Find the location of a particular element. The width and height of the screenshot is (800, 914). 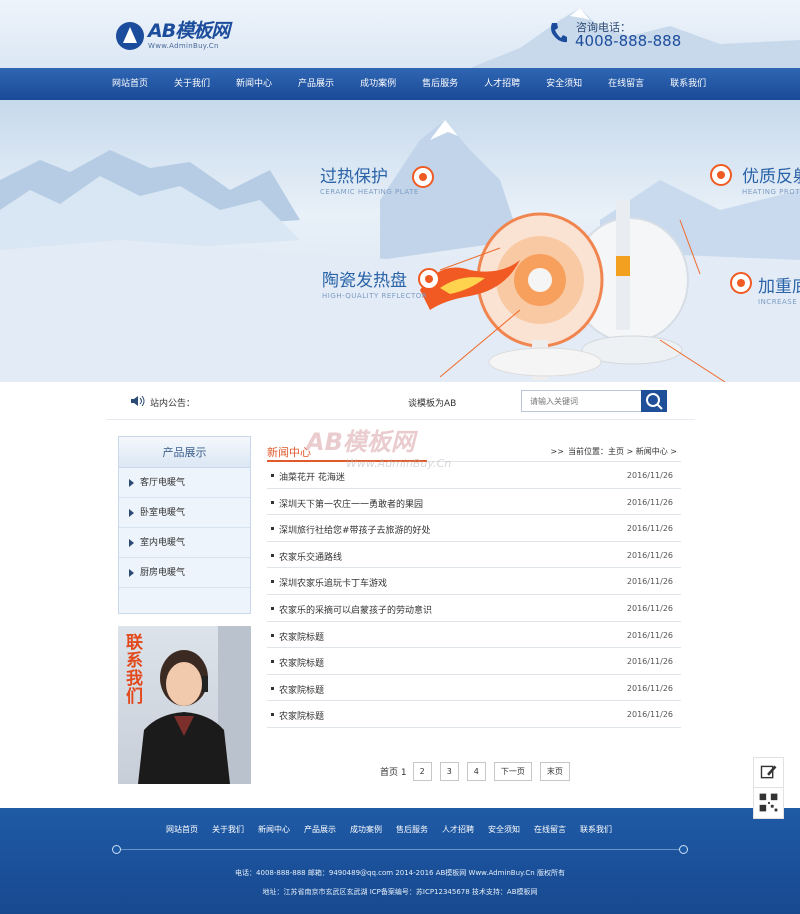

footer-nav-news: 新闻中心 is located at coordinates (274, 829).